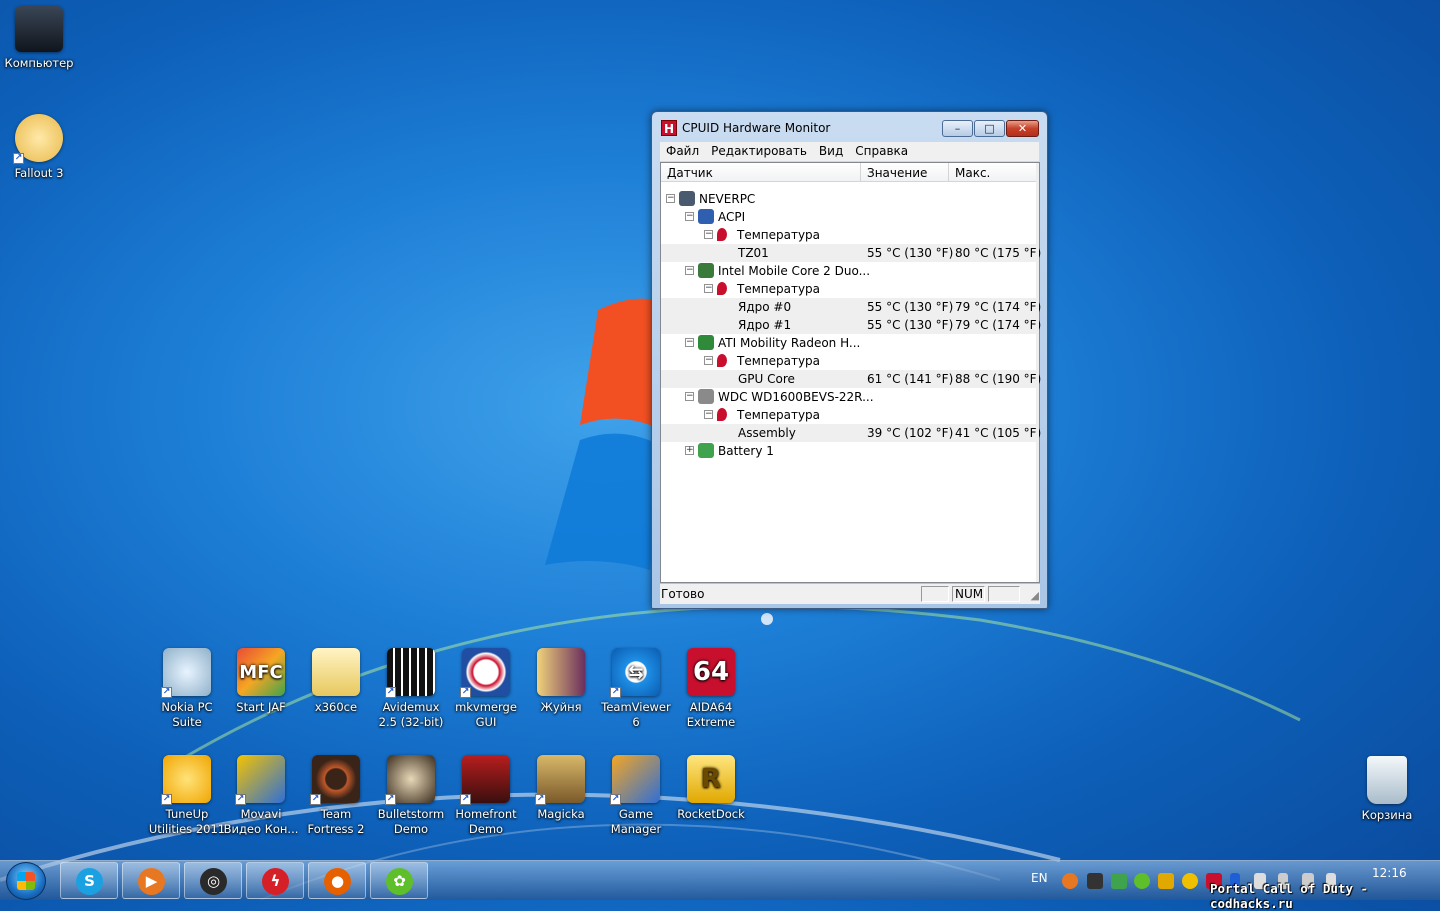  I want to click on network-tray-icon, so click(1166, 881).